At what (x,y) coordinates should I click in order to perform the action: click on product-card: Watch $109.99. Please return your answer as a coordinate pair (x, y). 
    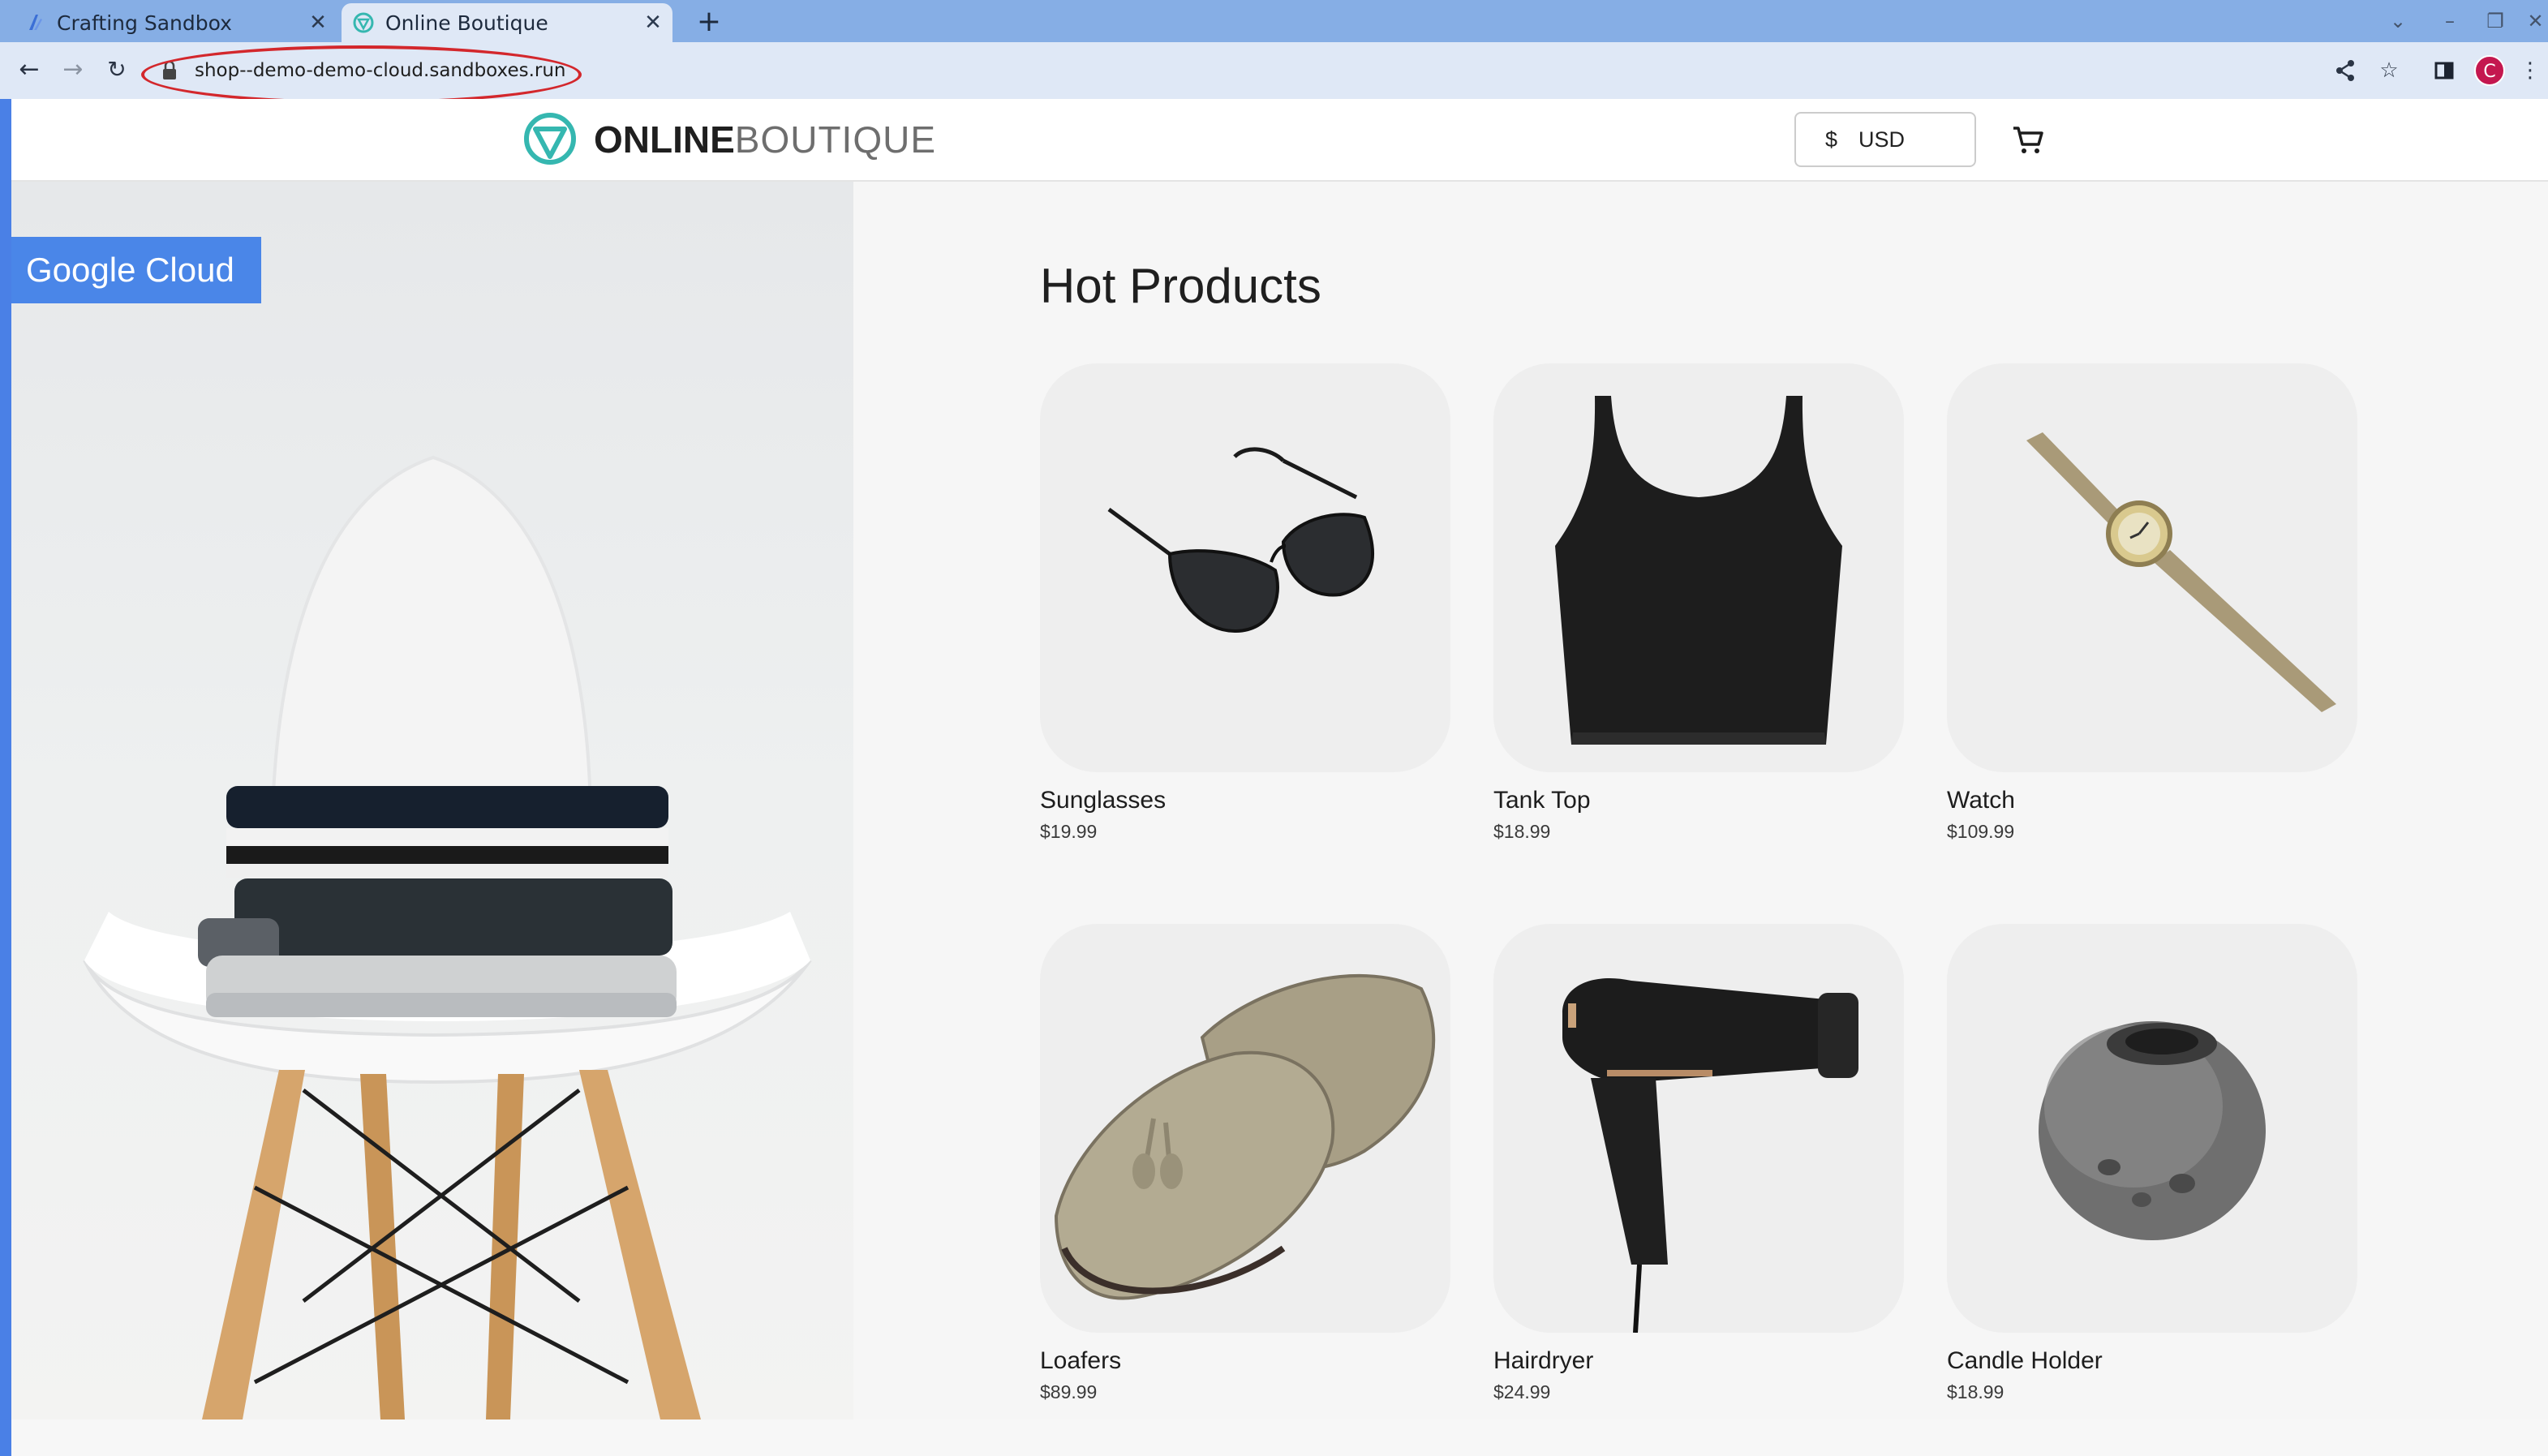
    Looking at the image, I should click on (2152, 603).